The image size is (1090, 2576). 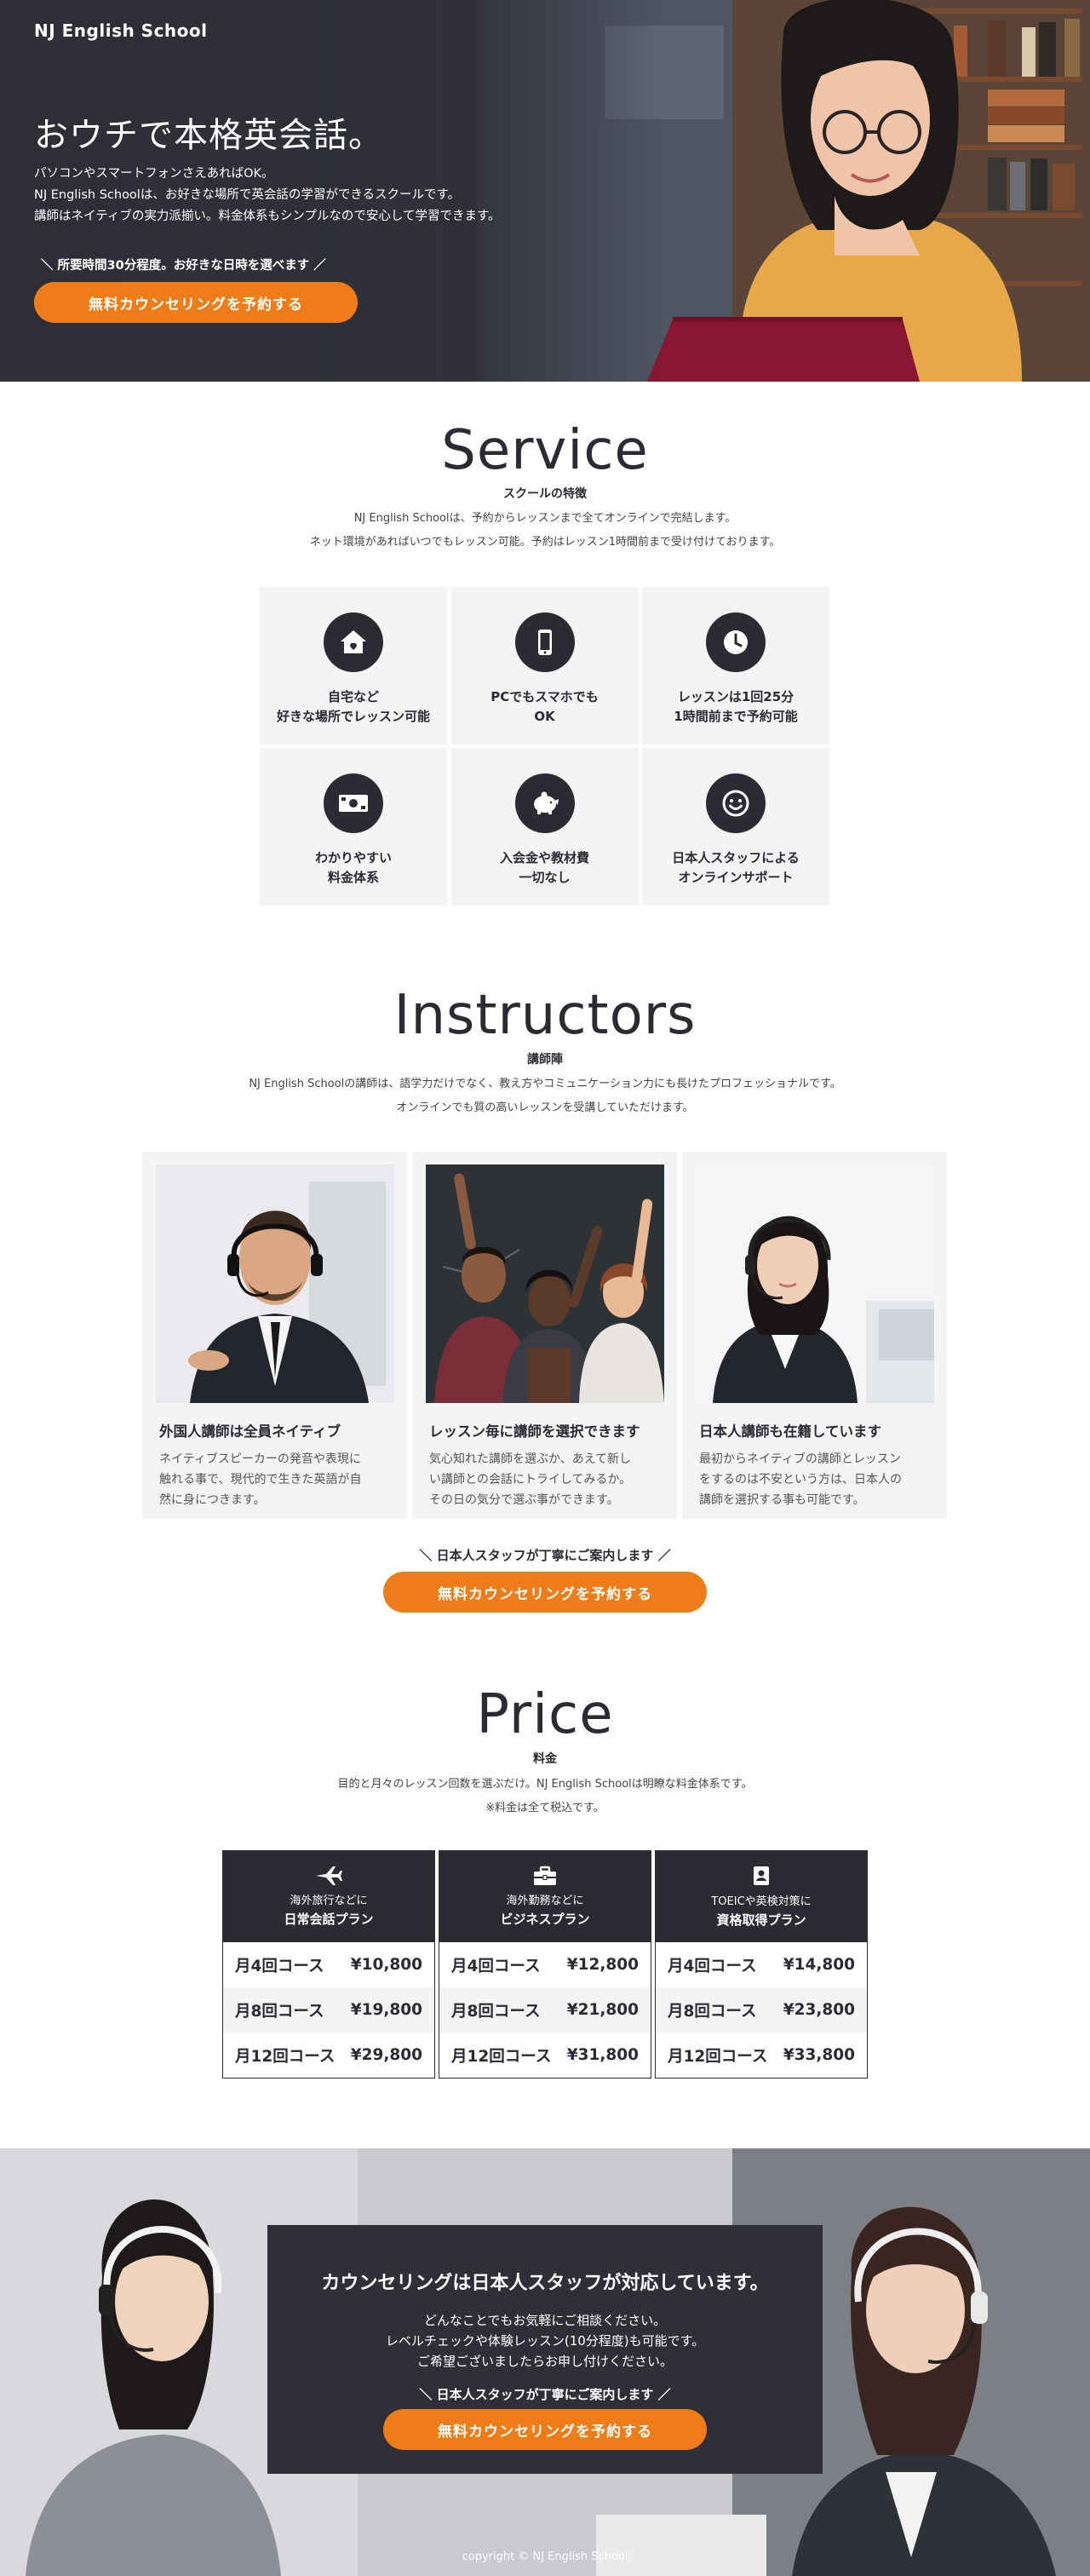 I want to click on feature-text: PCでもスマホでも OK, so click(x=544, y=707).